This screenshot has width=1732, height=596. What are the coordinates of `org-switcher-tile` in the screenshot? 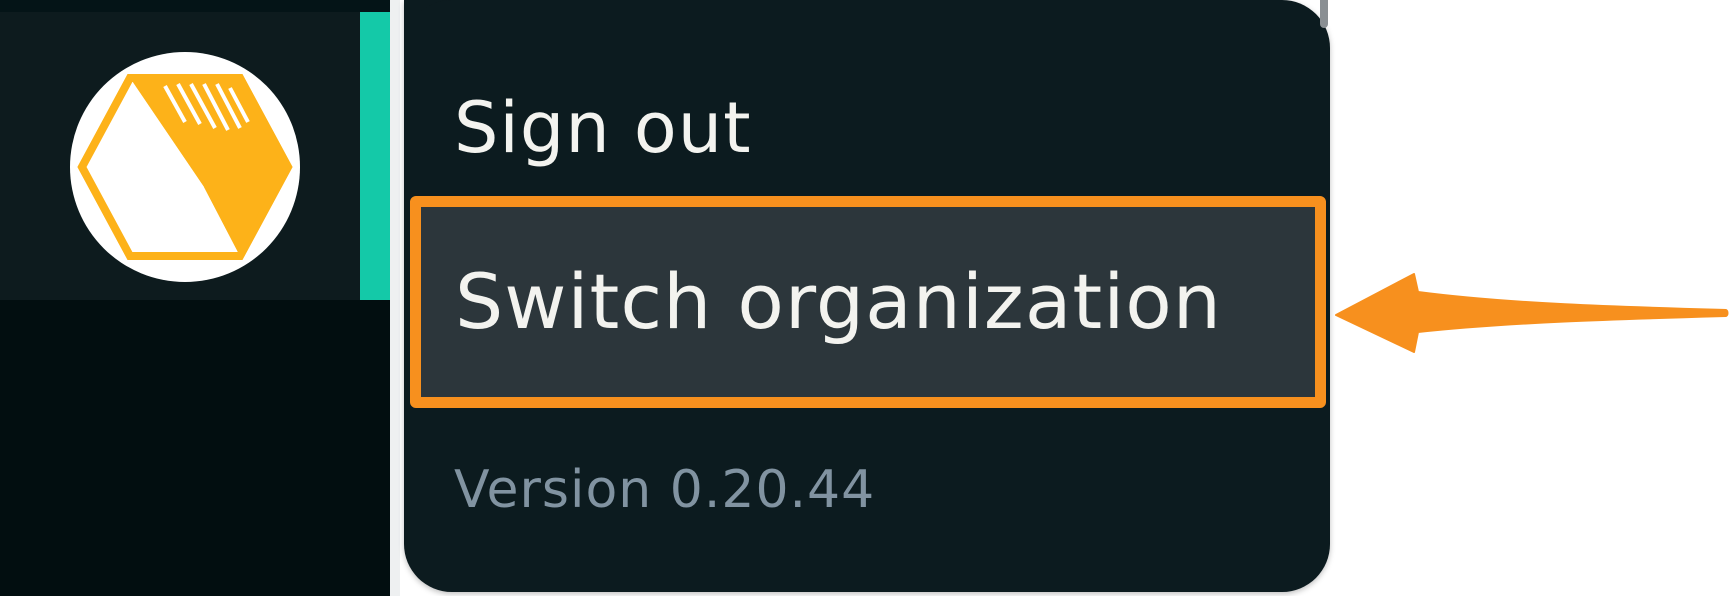 It's located at (180, 156).